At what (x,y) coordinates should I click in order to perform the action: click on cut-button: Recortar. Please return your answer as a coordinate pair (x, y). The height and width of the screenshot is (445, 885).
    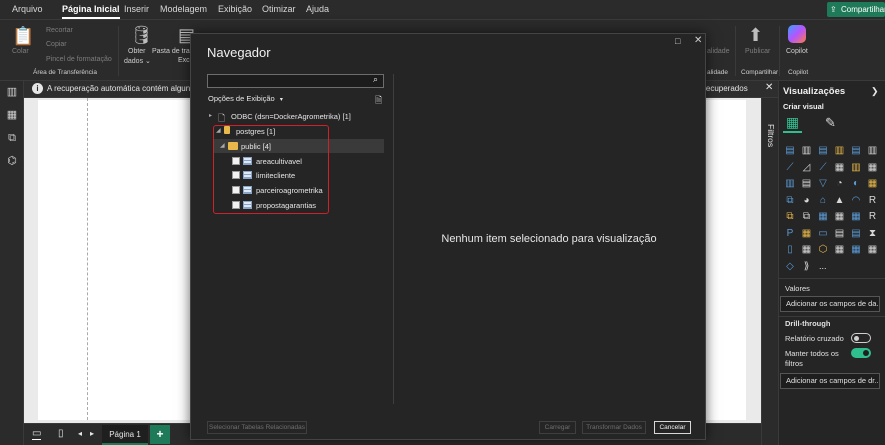
    Looking at the image, I should click on (59, 30).